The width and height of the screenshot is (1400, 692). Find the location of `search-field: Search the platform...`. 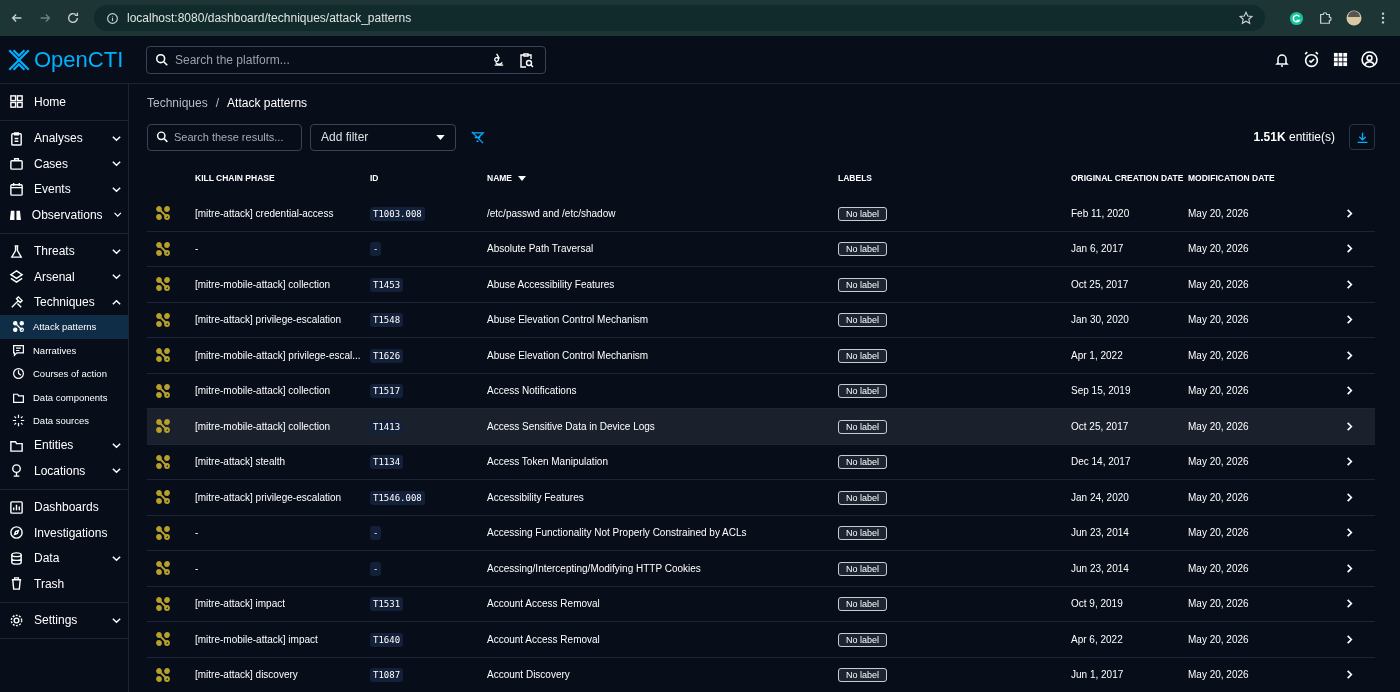

search-field: Search the platform... is located at coordinates (346, 59).